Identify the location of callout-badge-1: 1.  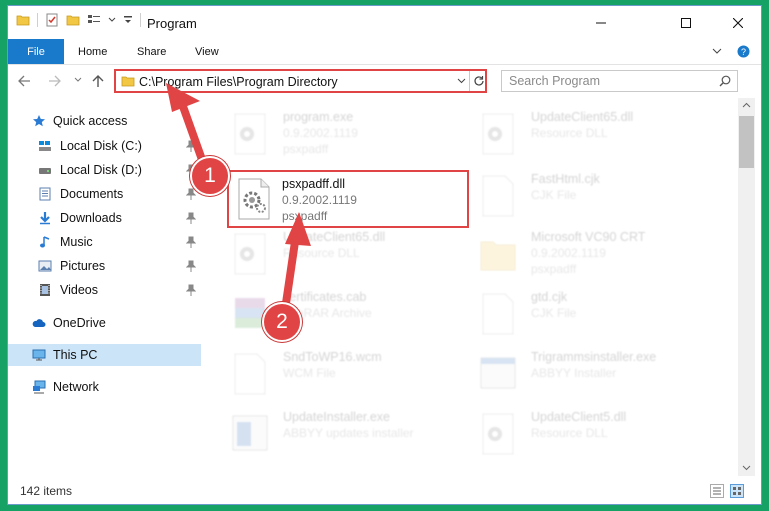
(210, 176).